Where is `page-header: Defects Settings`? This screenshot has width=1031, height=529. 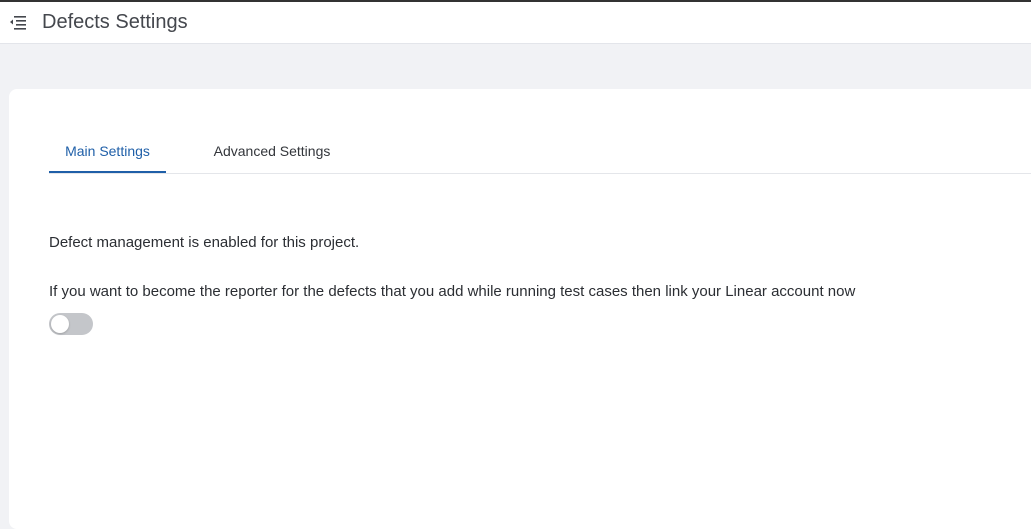 page-header: Defects Settings is located at coordinates (515, 23).